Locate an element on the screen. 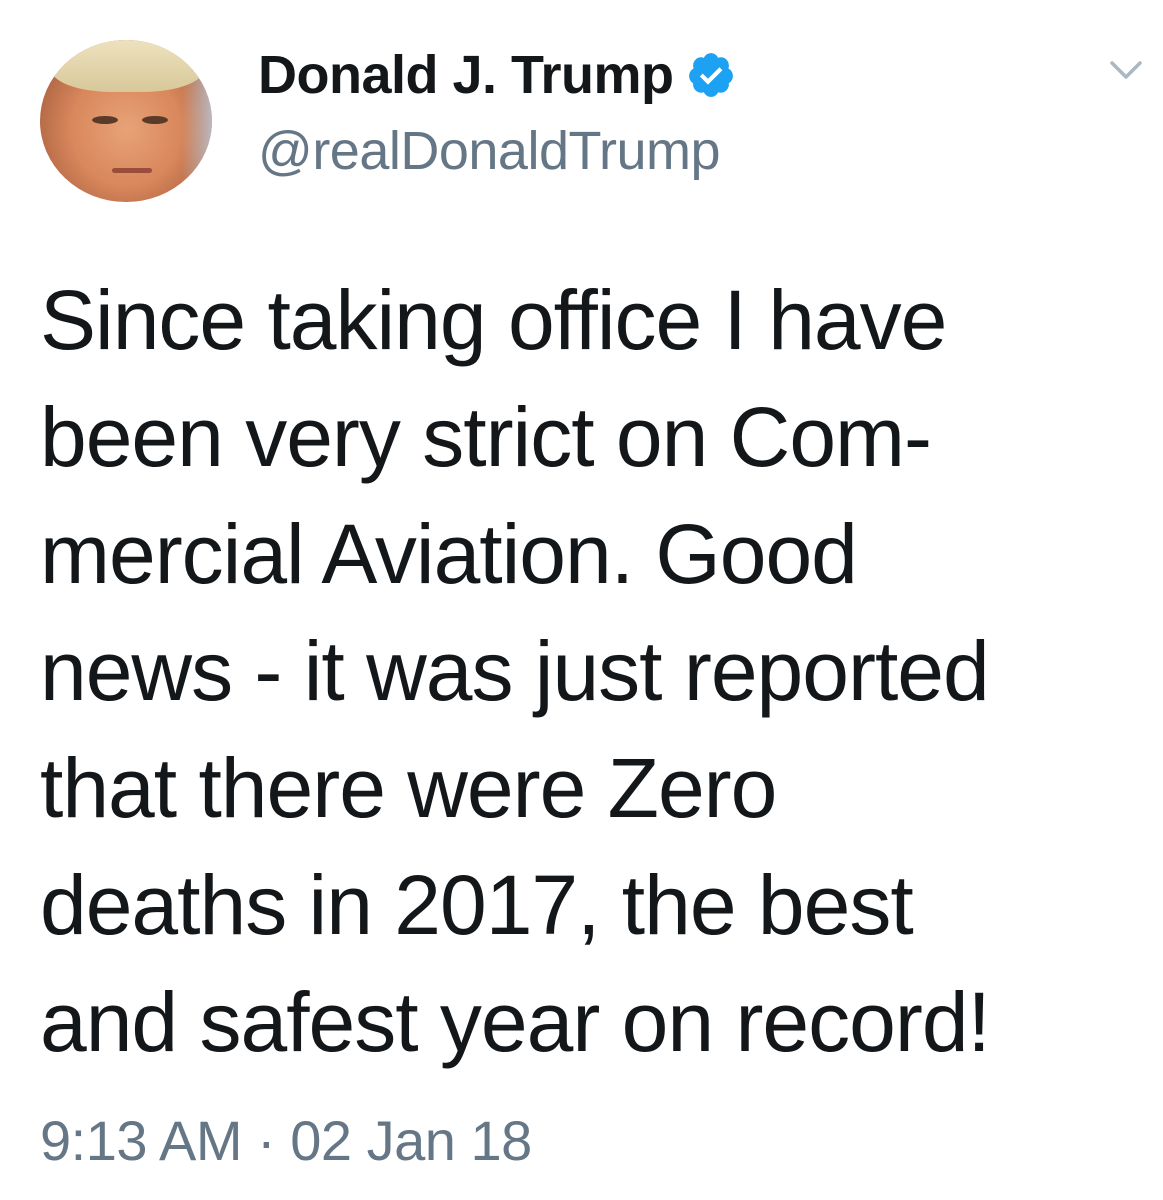 This screenshot has width=1163, height=1200. tweet-text-line: been very strict on Com- is located at coordinates (486, 437).